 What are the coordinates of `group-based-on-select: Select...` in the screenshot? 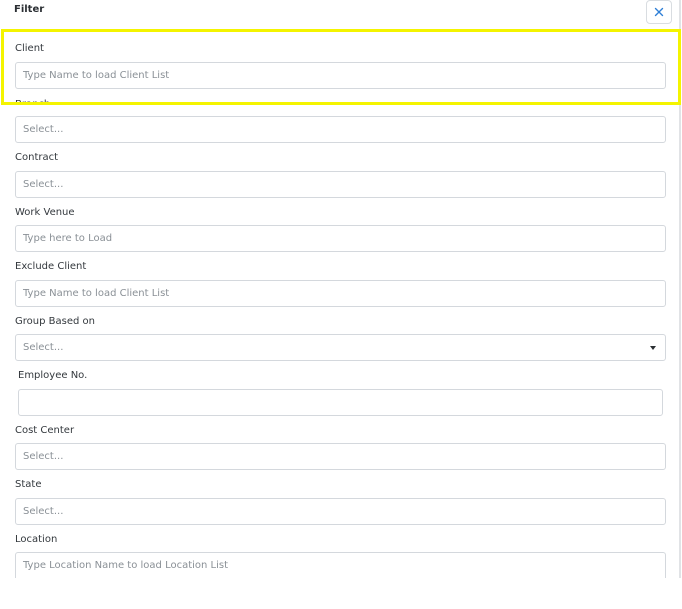 It's located at (340, 347).